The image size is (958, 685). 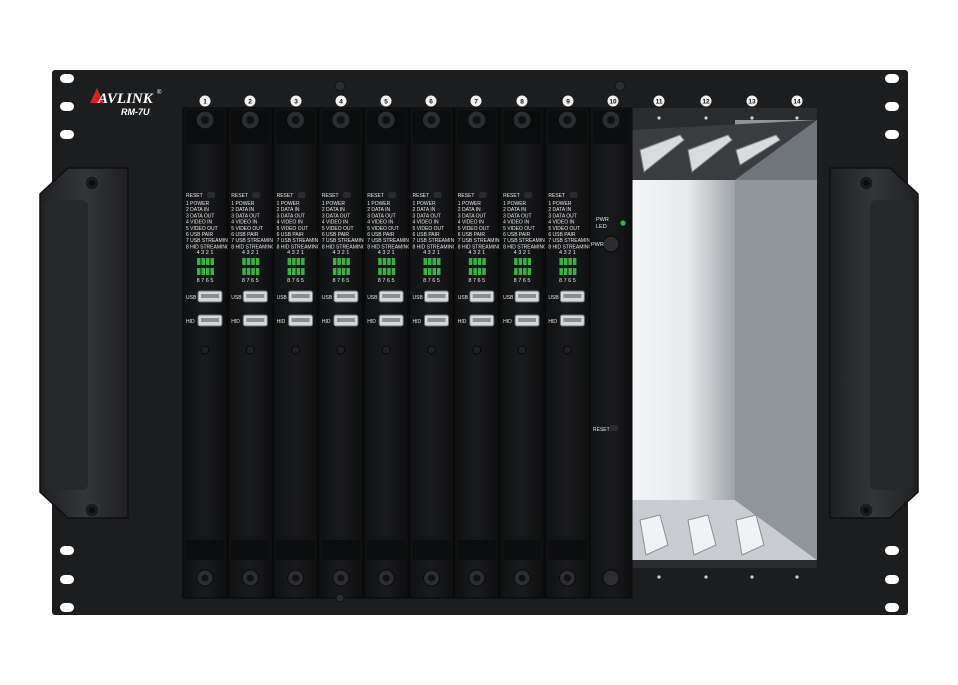 I want to click on slot-number-text: 11, so click(x=659, y=102).